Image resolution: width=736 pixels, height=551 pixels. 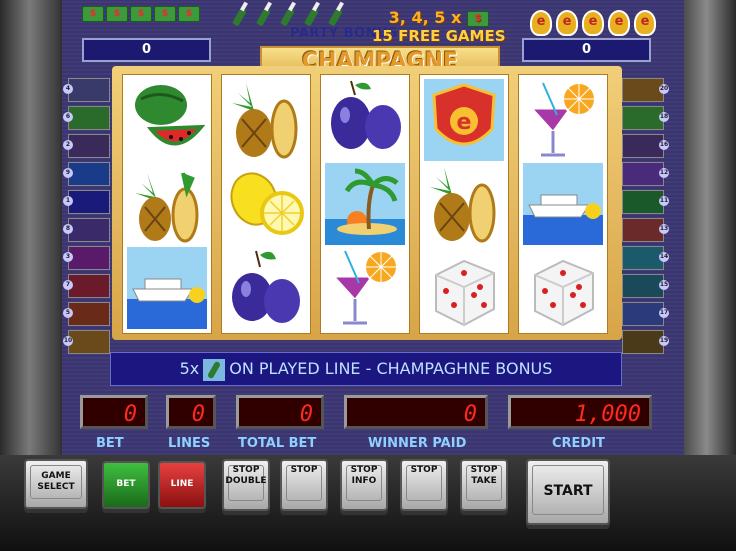 I want to click on start-button: START, so click(x=568, y=492).